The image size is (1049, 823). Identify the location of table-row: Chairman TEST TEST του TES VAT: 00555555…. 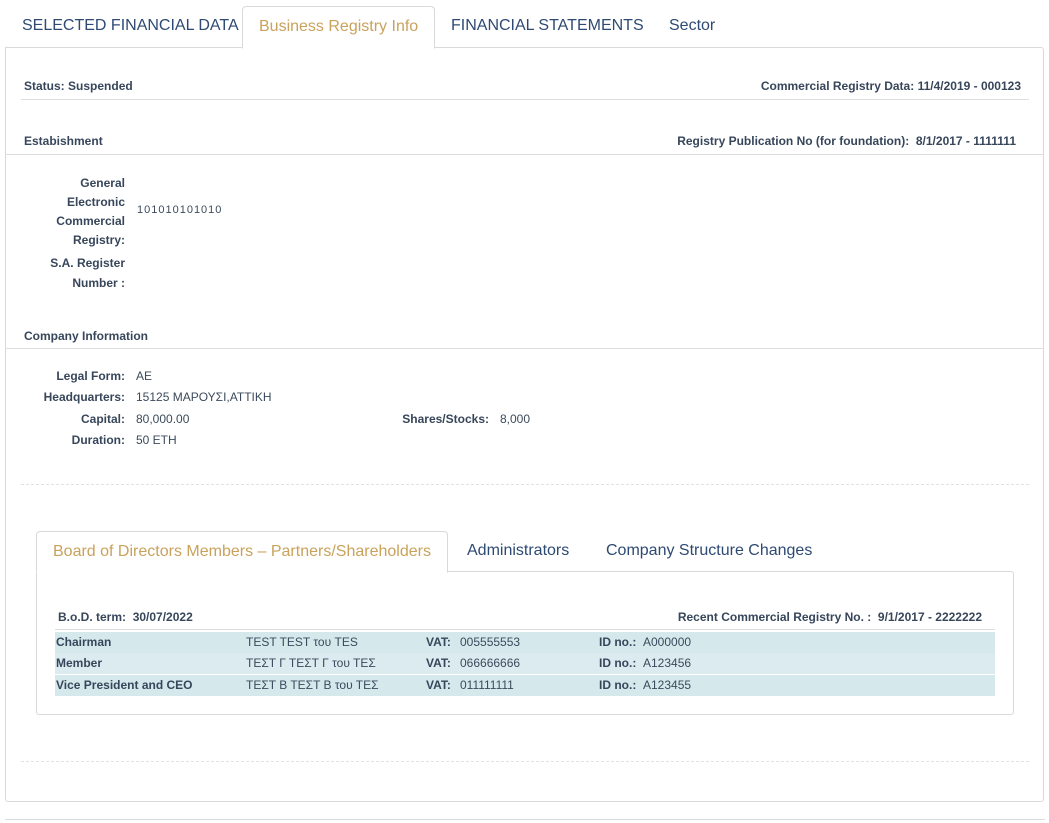
(525, 642).